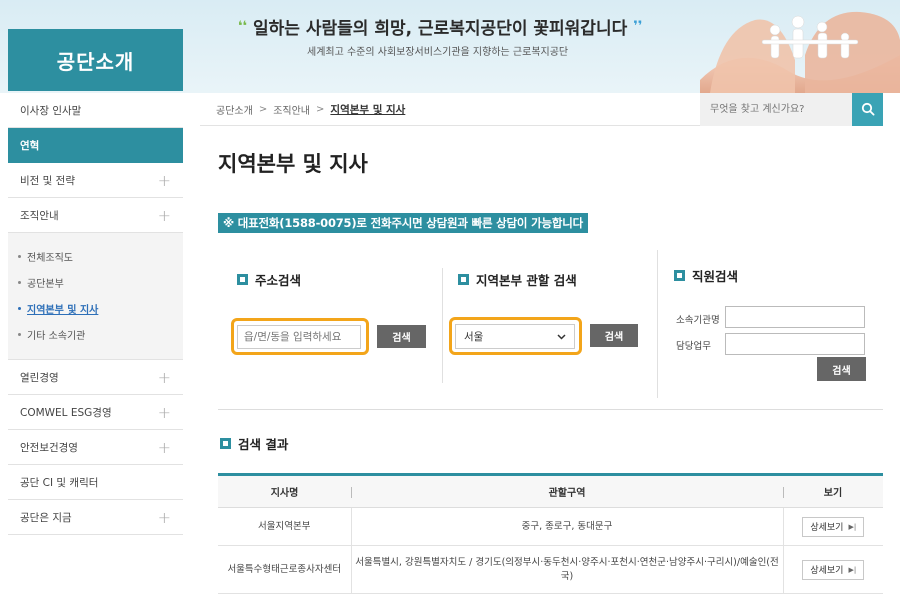 Image resolution: width=900 pixels, height=599 pixels. I want to click on breadcrumb-current: 지역본부 및 지사, so click(367, 109).